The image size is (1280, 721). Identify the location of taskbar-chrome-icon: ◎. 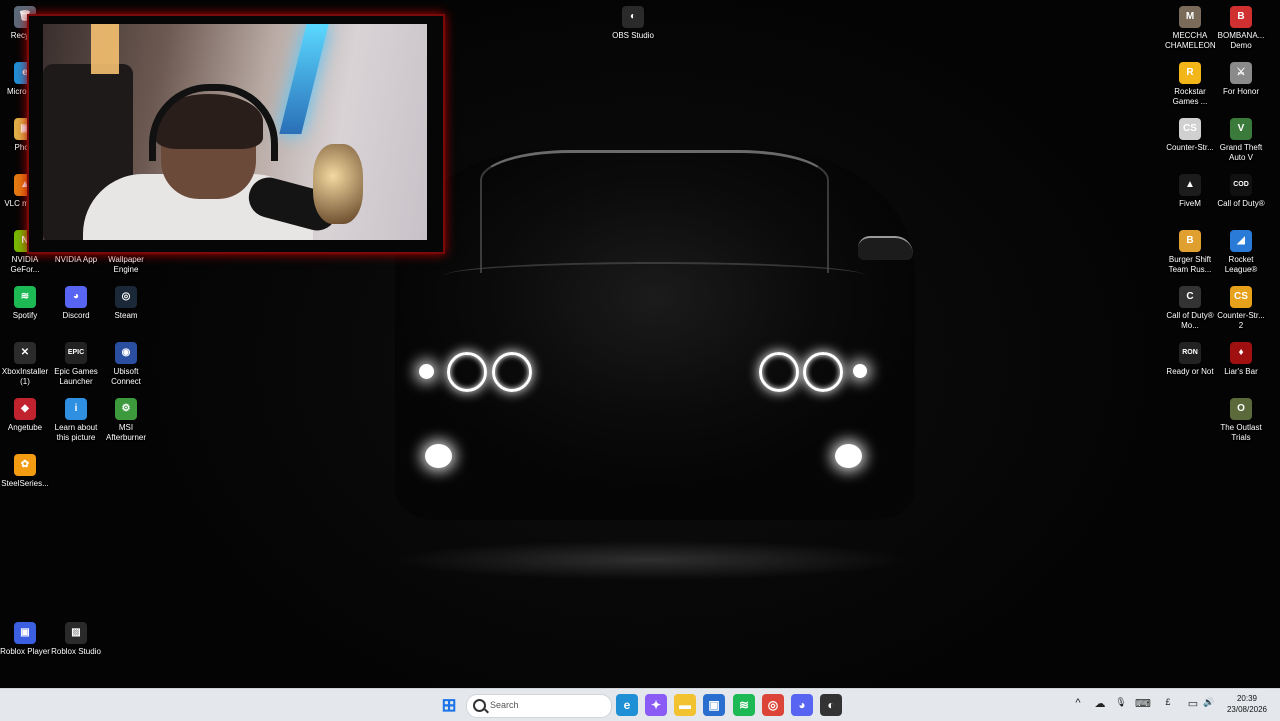
(773, 705).